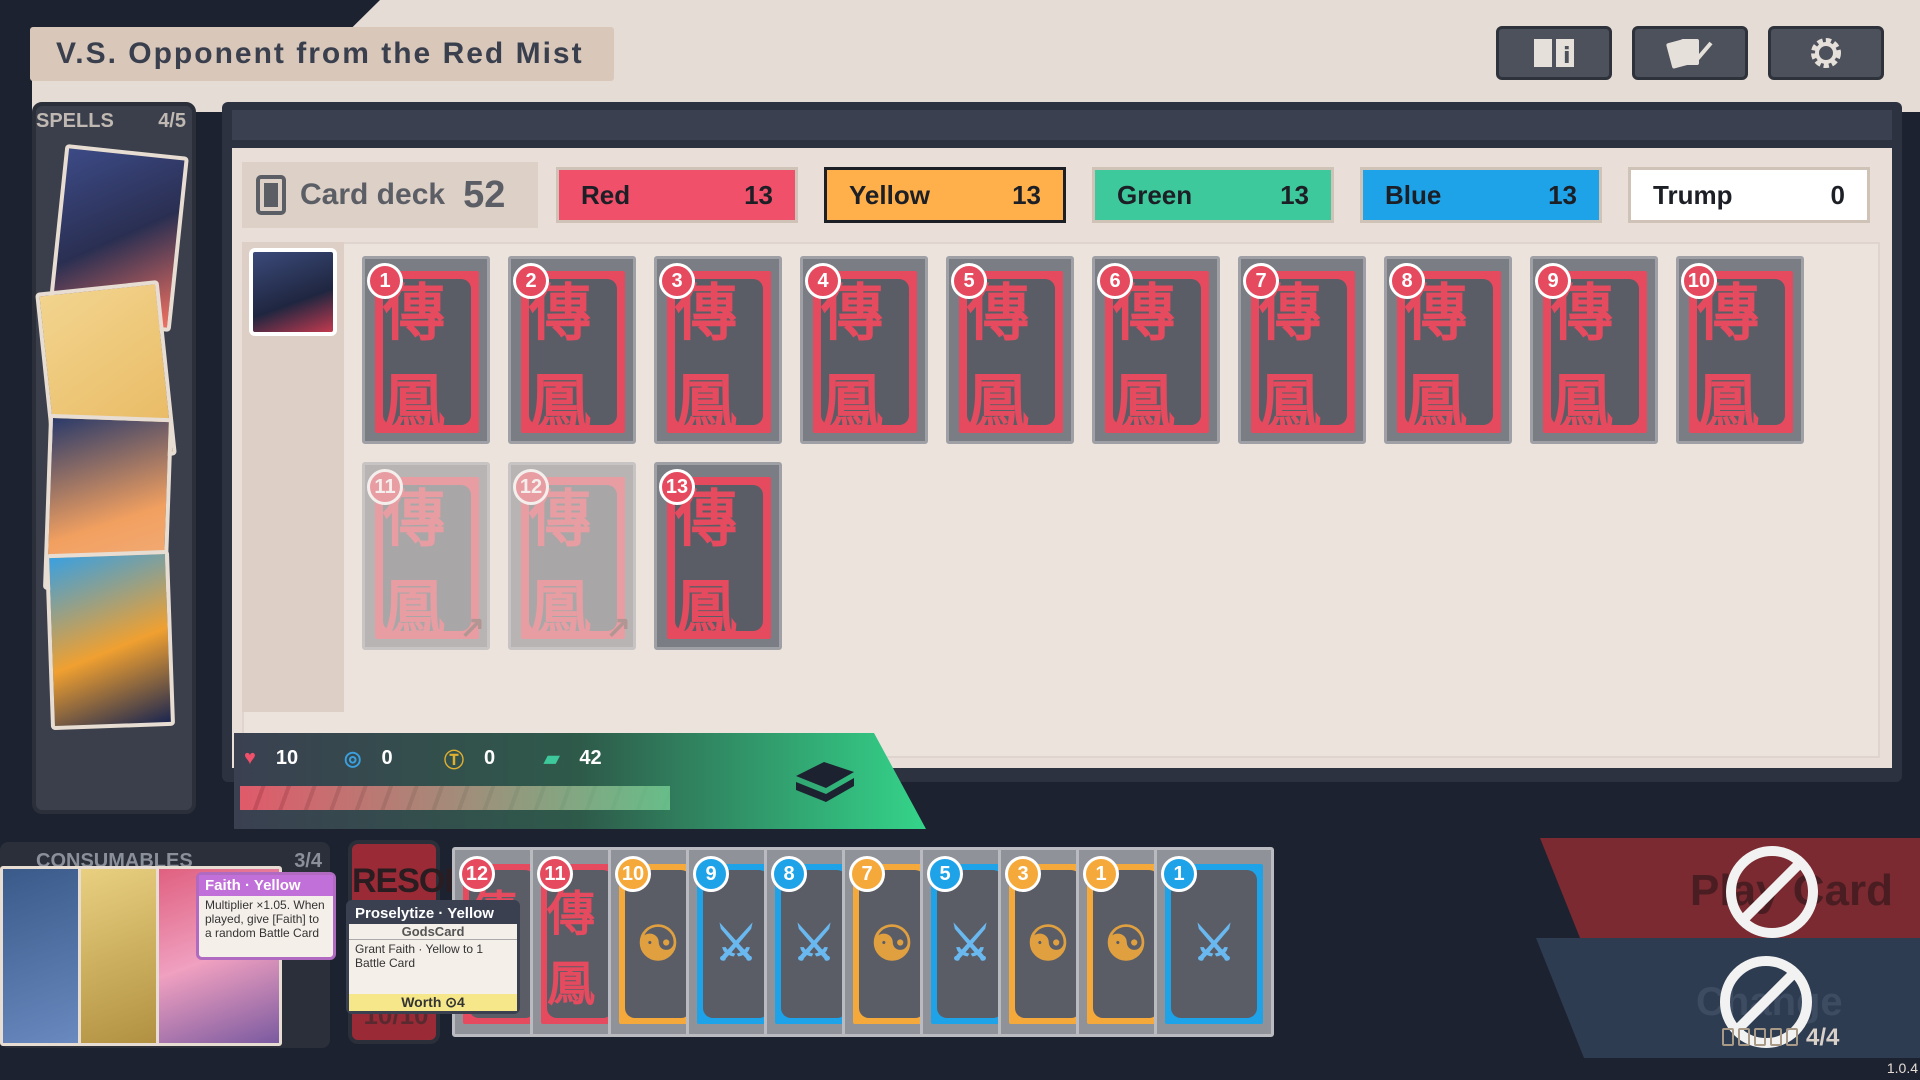  What do you see at coordinates (606, 194) in the screenshot?
I see `suit-name: Red` at bounding box center [606, 194].